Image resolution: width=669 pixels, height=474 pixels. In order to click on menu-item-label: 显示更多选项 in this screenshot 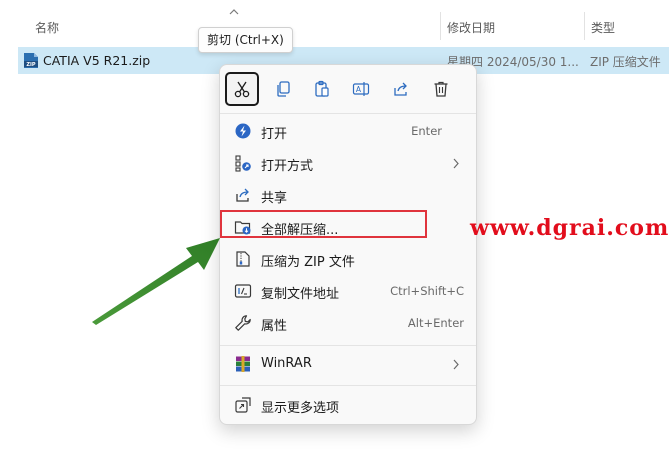, I will do `click(300, 408)`.